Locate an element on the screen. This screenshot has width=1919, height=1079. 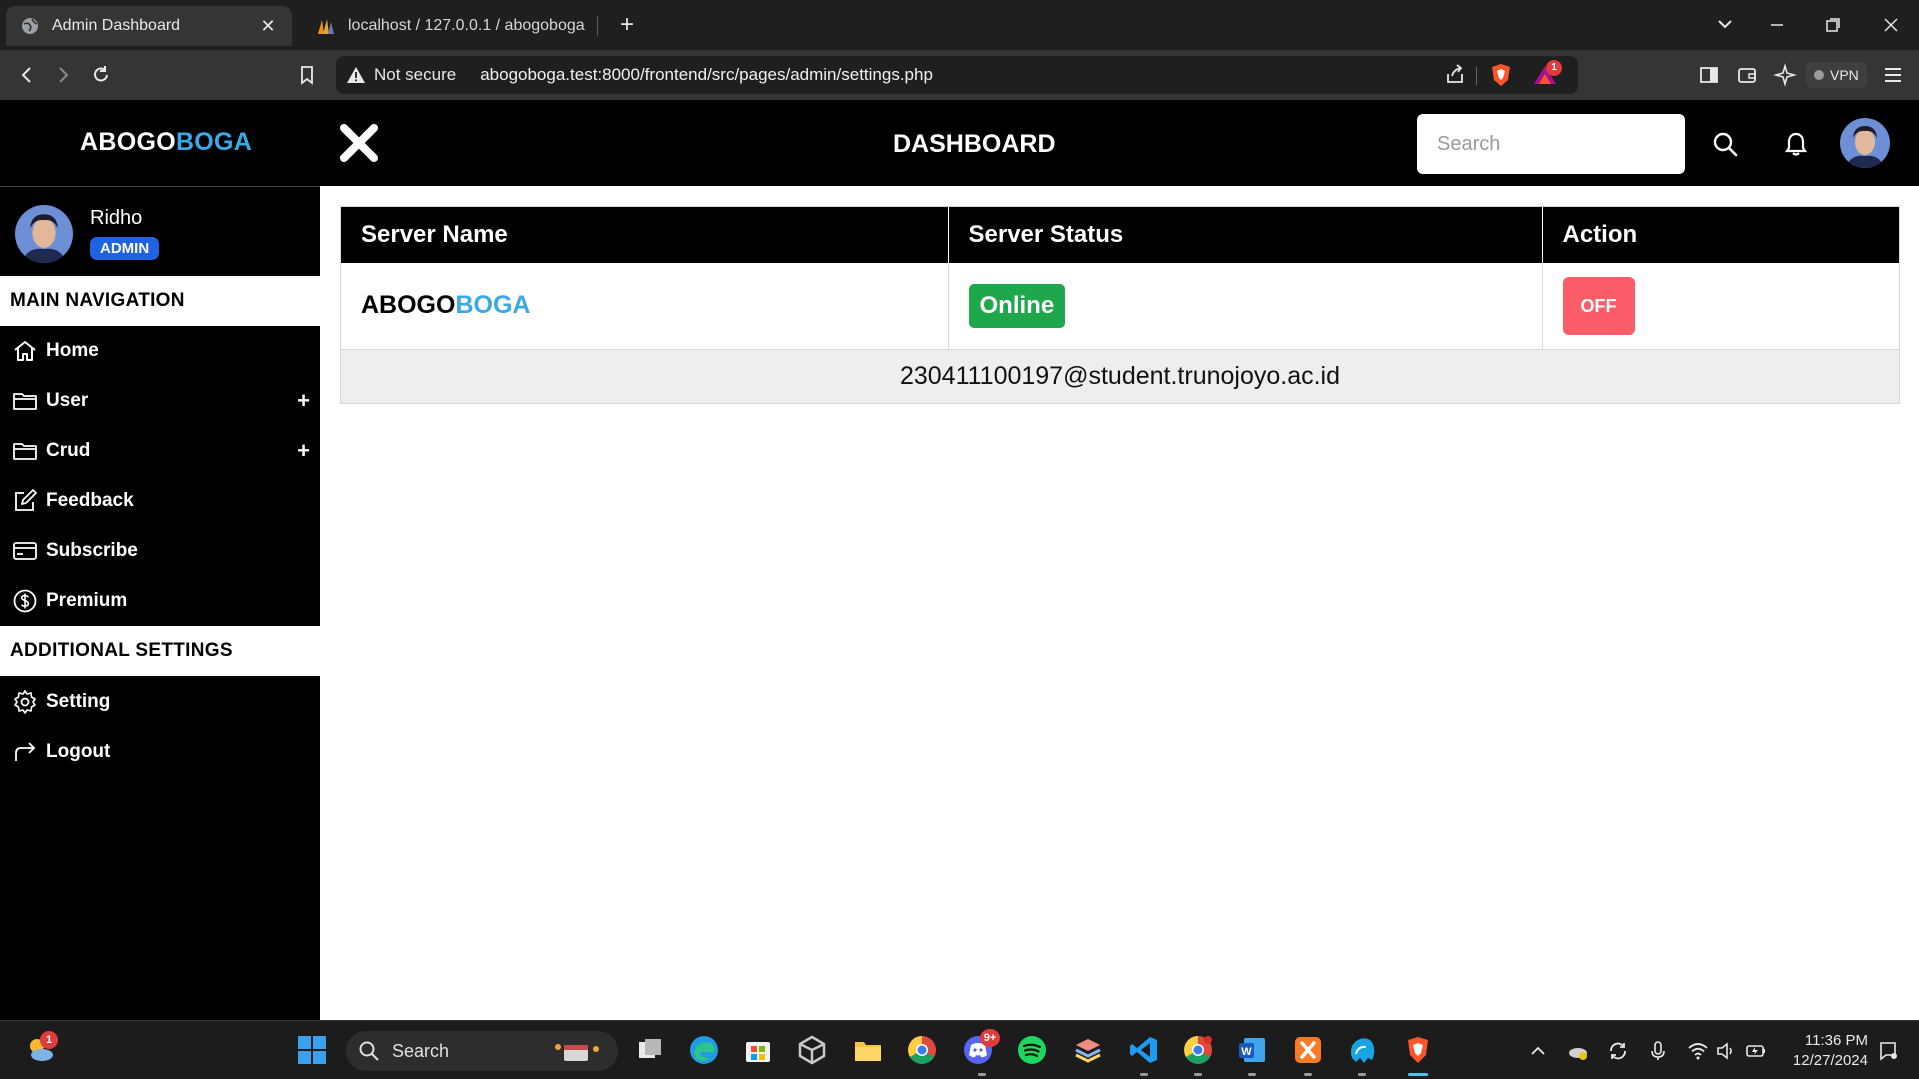
word-icon: W is located at coordinates (1252, 1050).